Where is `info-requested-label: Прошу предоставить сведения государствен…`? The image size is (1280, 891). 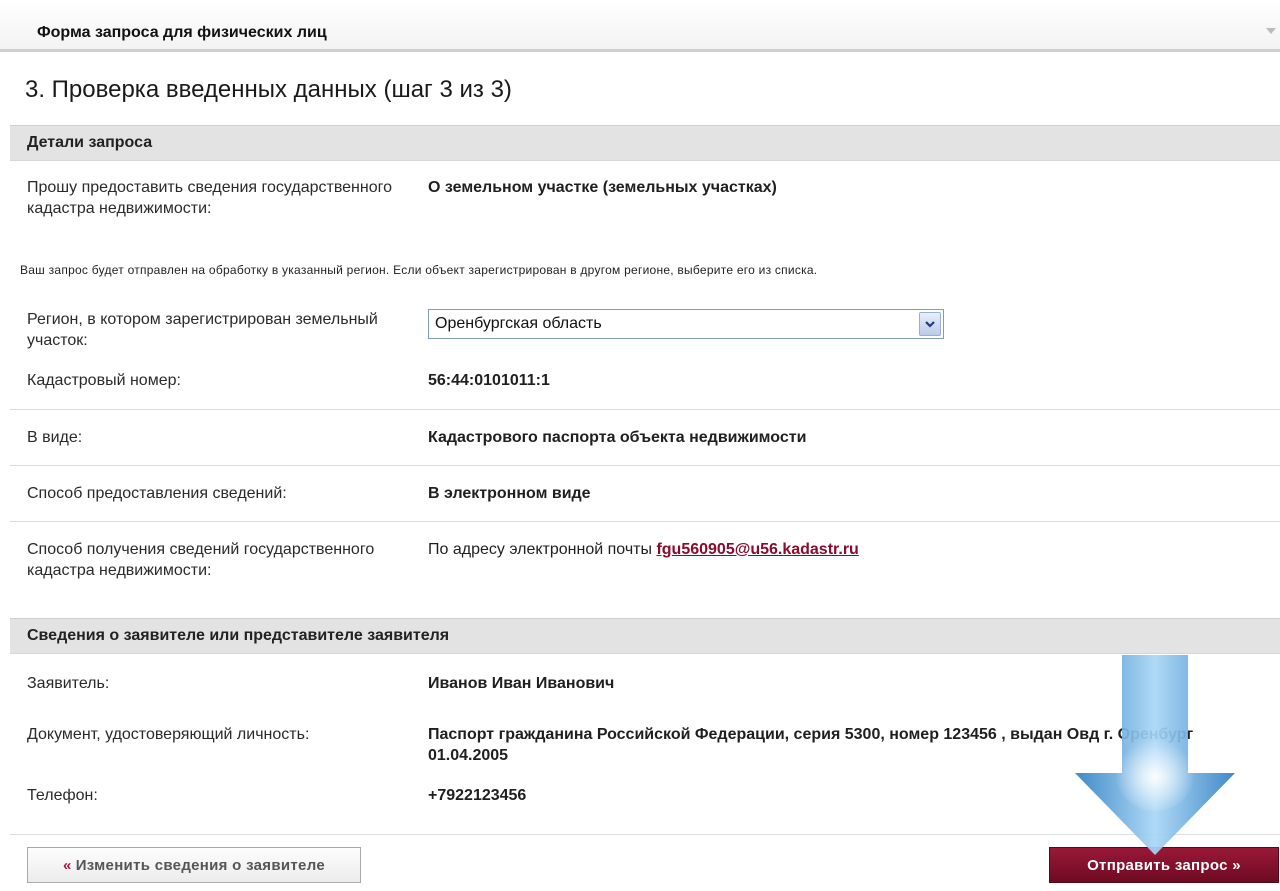
info-requested-label: Прошу предоставить сведения государствен… is located at coordinates (209, 198).